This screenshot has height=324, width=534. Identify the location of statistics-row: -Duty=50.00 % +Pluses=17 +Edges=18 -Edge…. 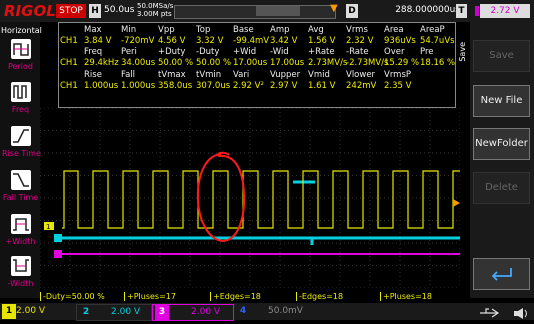
(250, 297).